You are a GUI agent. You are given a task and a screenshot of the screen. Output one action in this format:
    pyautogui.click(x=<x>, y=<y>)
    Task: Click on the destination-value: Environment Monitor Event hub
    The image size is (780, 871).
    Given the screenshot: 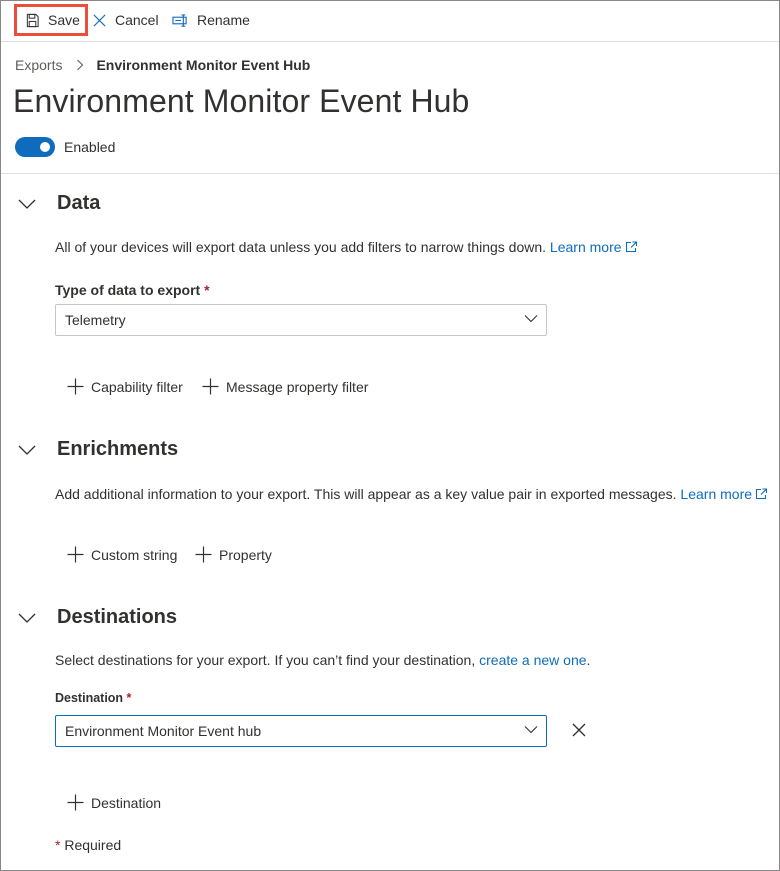 What is the action you would take?
    pyautogui.click(x=163, y=731)
    